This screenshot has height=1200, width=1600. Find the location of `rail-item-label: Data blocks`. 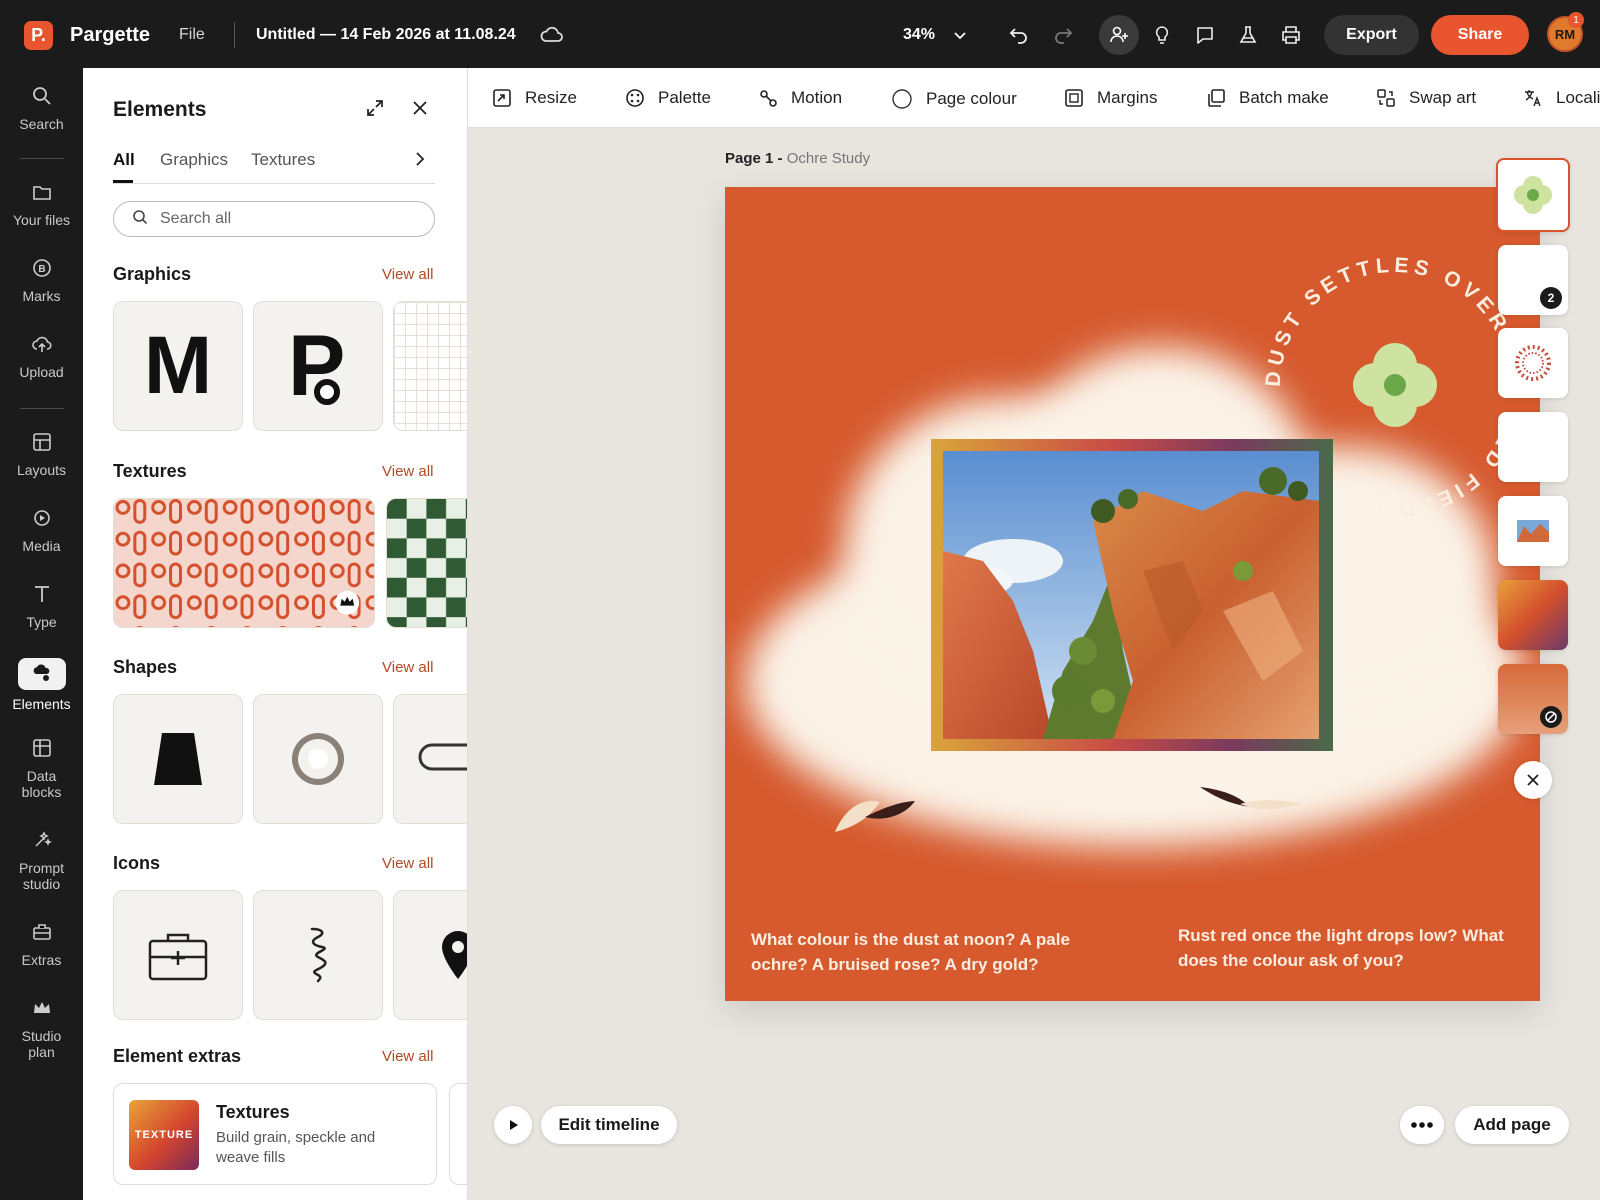

rail-item-label: Data blocks is located at coordinates (41, 784).